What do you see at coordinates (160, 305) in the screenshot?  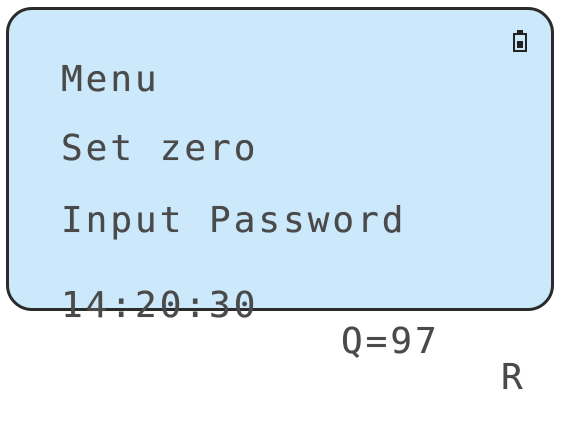 I see `clock-time: 14:20:30` at bounding box center [160, 305].